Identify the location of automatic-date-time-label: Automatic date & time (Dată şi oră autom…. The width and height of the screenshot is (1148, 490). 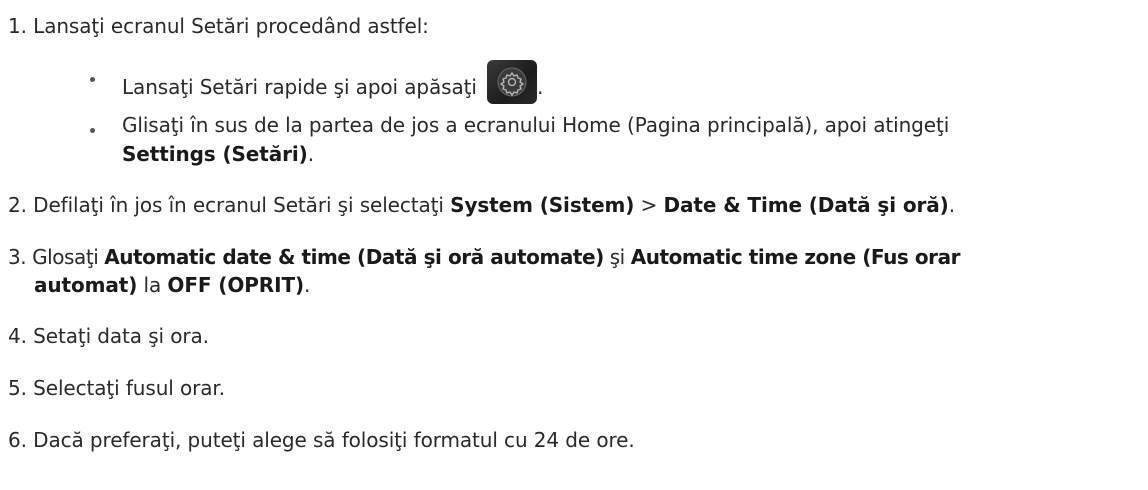
(354, 257).